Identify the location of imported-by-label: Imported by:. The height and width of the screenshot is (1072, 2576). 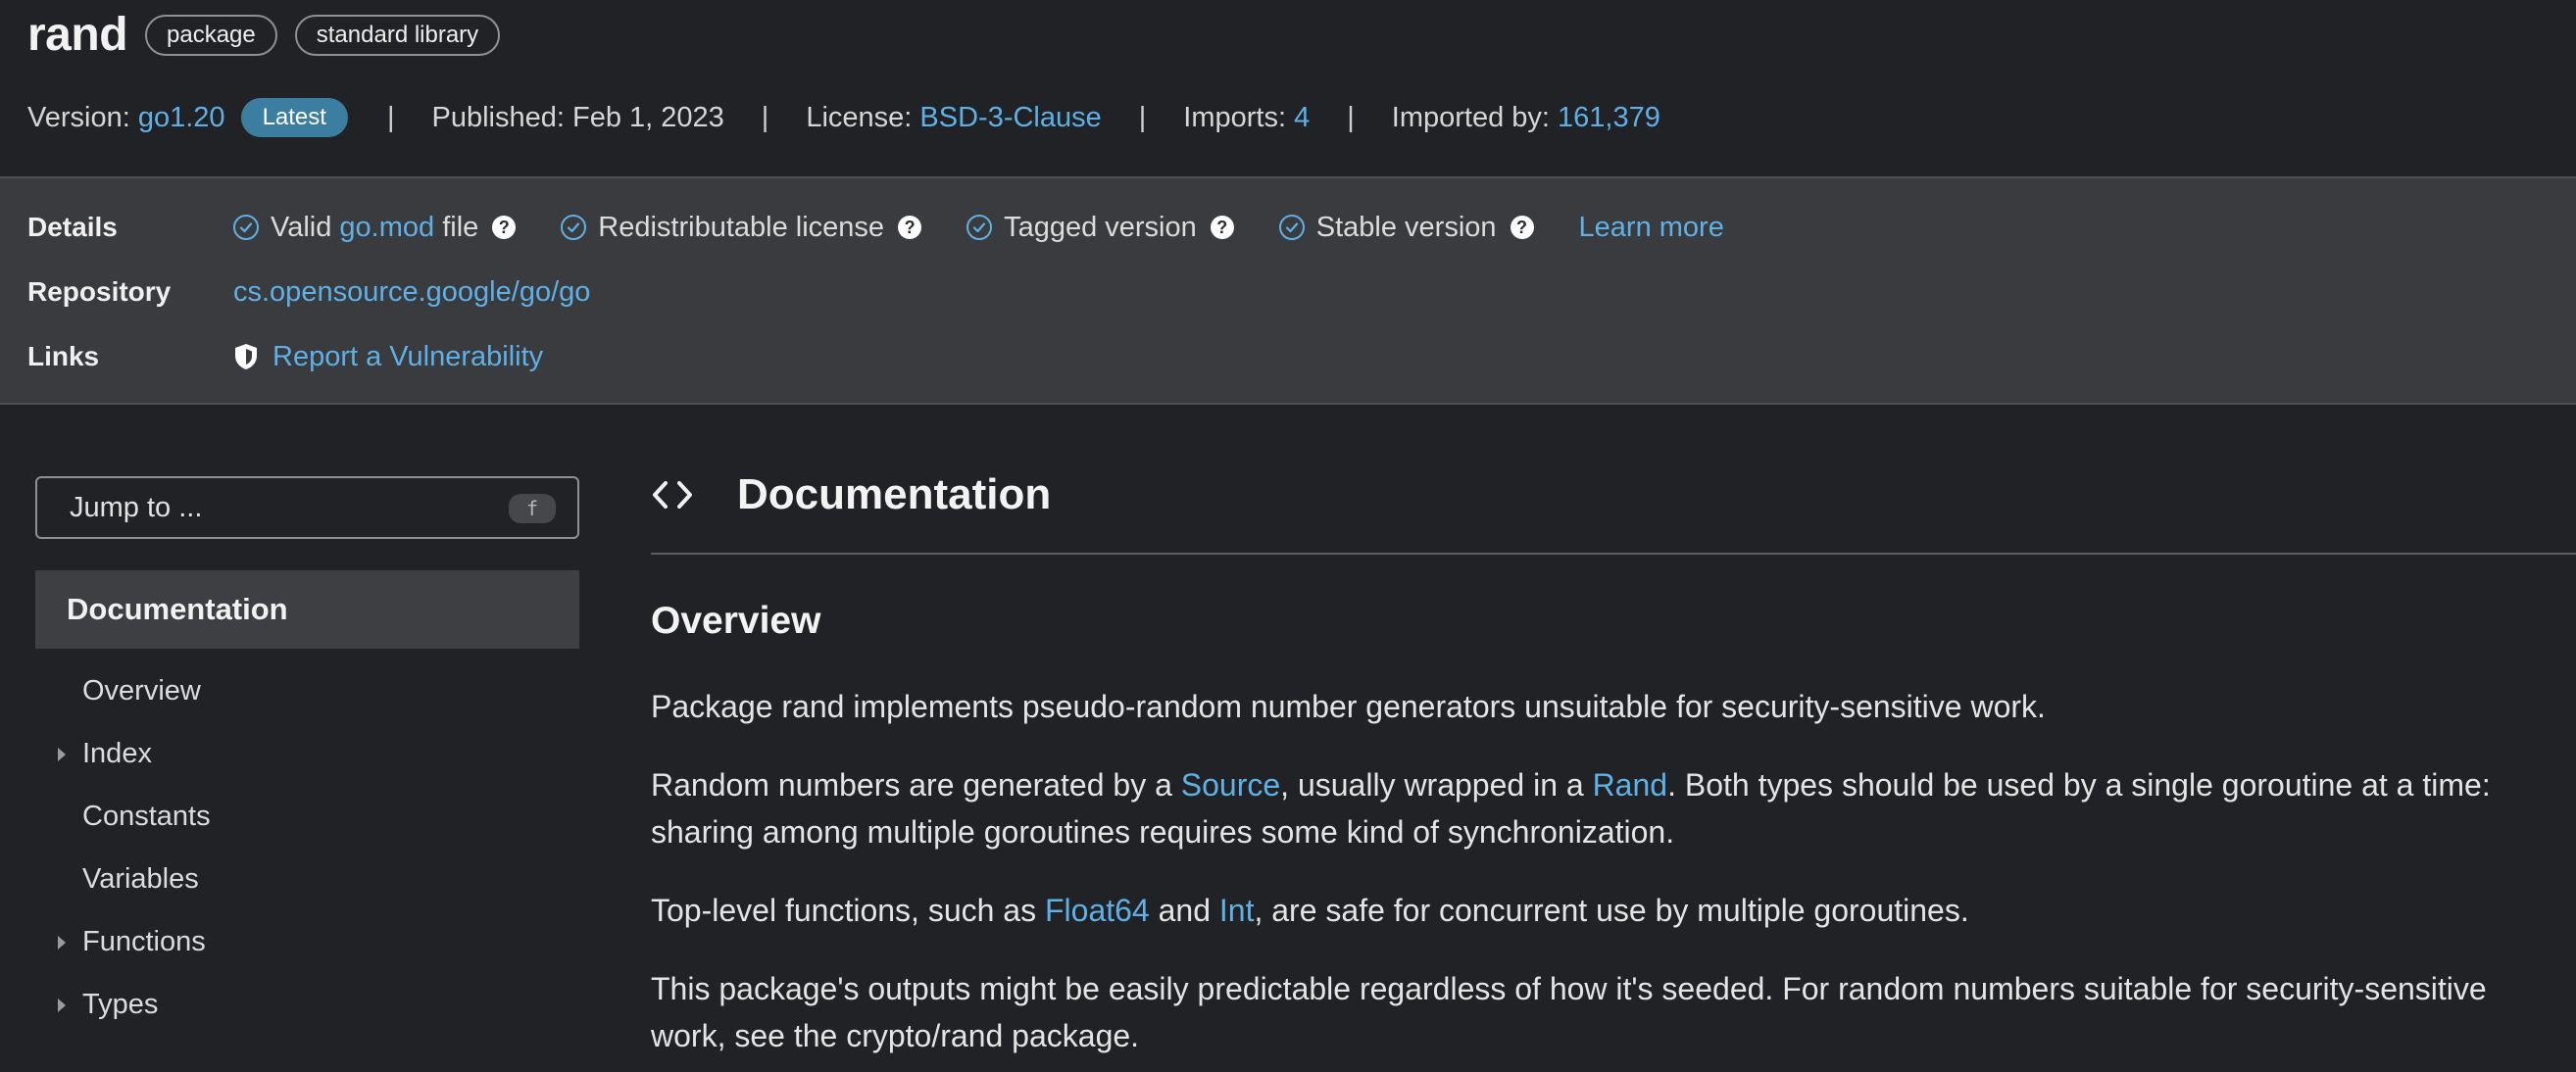
(1470, 117).